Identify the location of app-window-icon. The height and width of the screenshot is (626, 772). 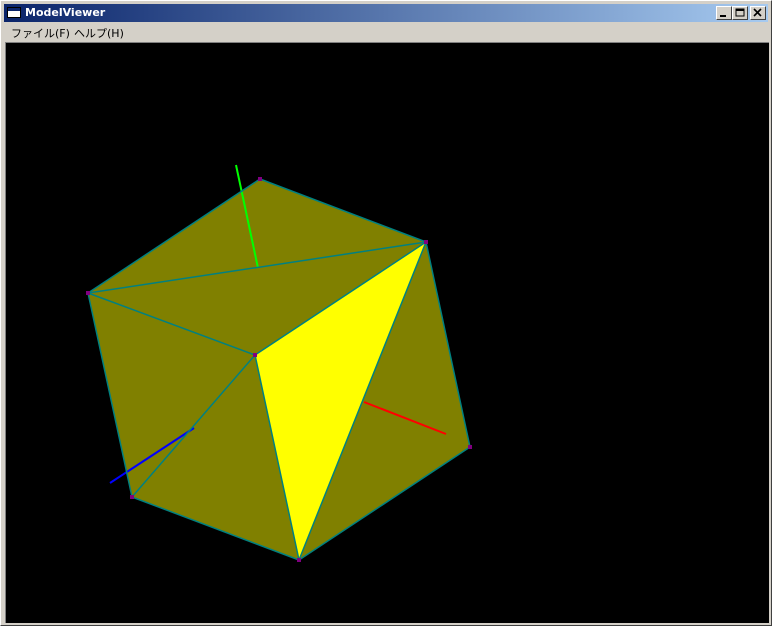
(14, 12).